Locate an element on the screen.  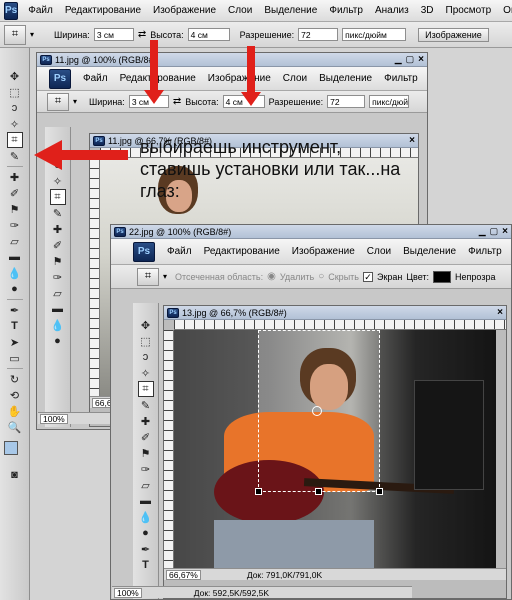
resolution-unit-select: пикс/дюйм is located at coordinates (374, 34).